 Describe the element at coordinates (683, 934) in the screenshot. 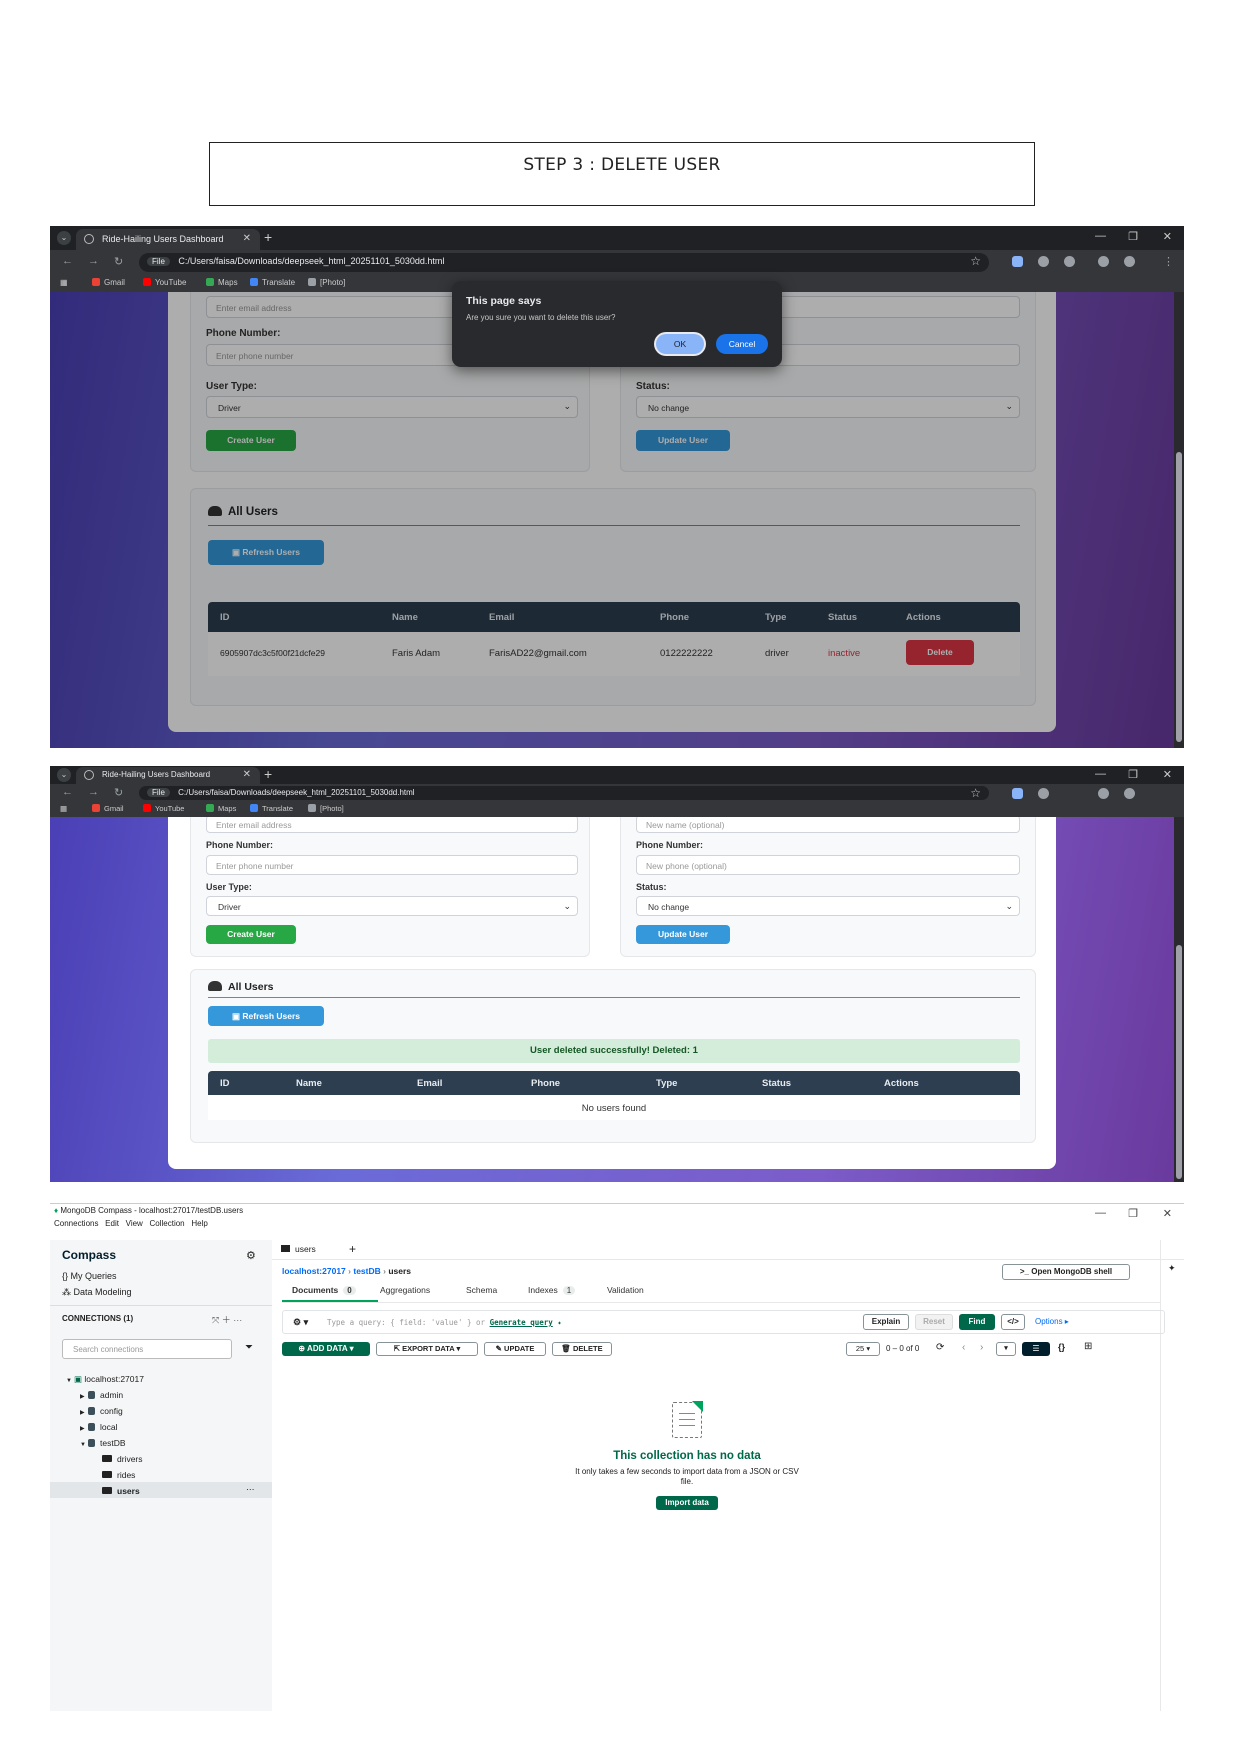

I see `update-user-button: Update User` at that location.